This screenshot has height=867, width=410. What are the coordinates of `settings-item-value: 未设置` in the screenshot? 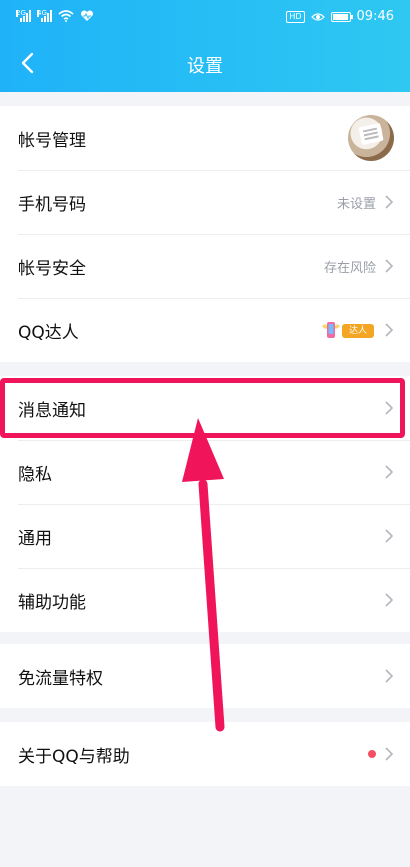 It's located at (356, 204).